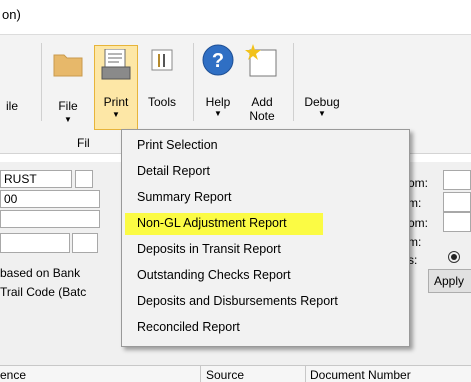  What do you see at coordinates (262, 116) in the screenshot?
I see `add-note-label-line2: Note` at bounding box center [262, 116].